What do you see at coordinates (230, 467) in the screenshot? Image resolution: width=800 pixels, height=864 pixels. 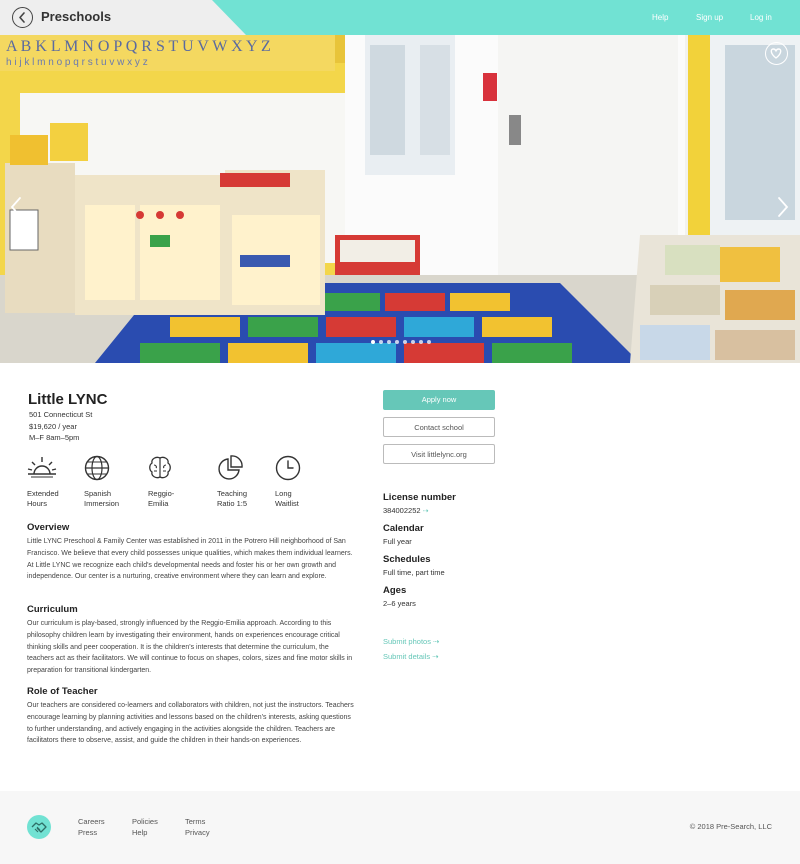 I see `pie-chart-icon` at bounding box center [230, 467].